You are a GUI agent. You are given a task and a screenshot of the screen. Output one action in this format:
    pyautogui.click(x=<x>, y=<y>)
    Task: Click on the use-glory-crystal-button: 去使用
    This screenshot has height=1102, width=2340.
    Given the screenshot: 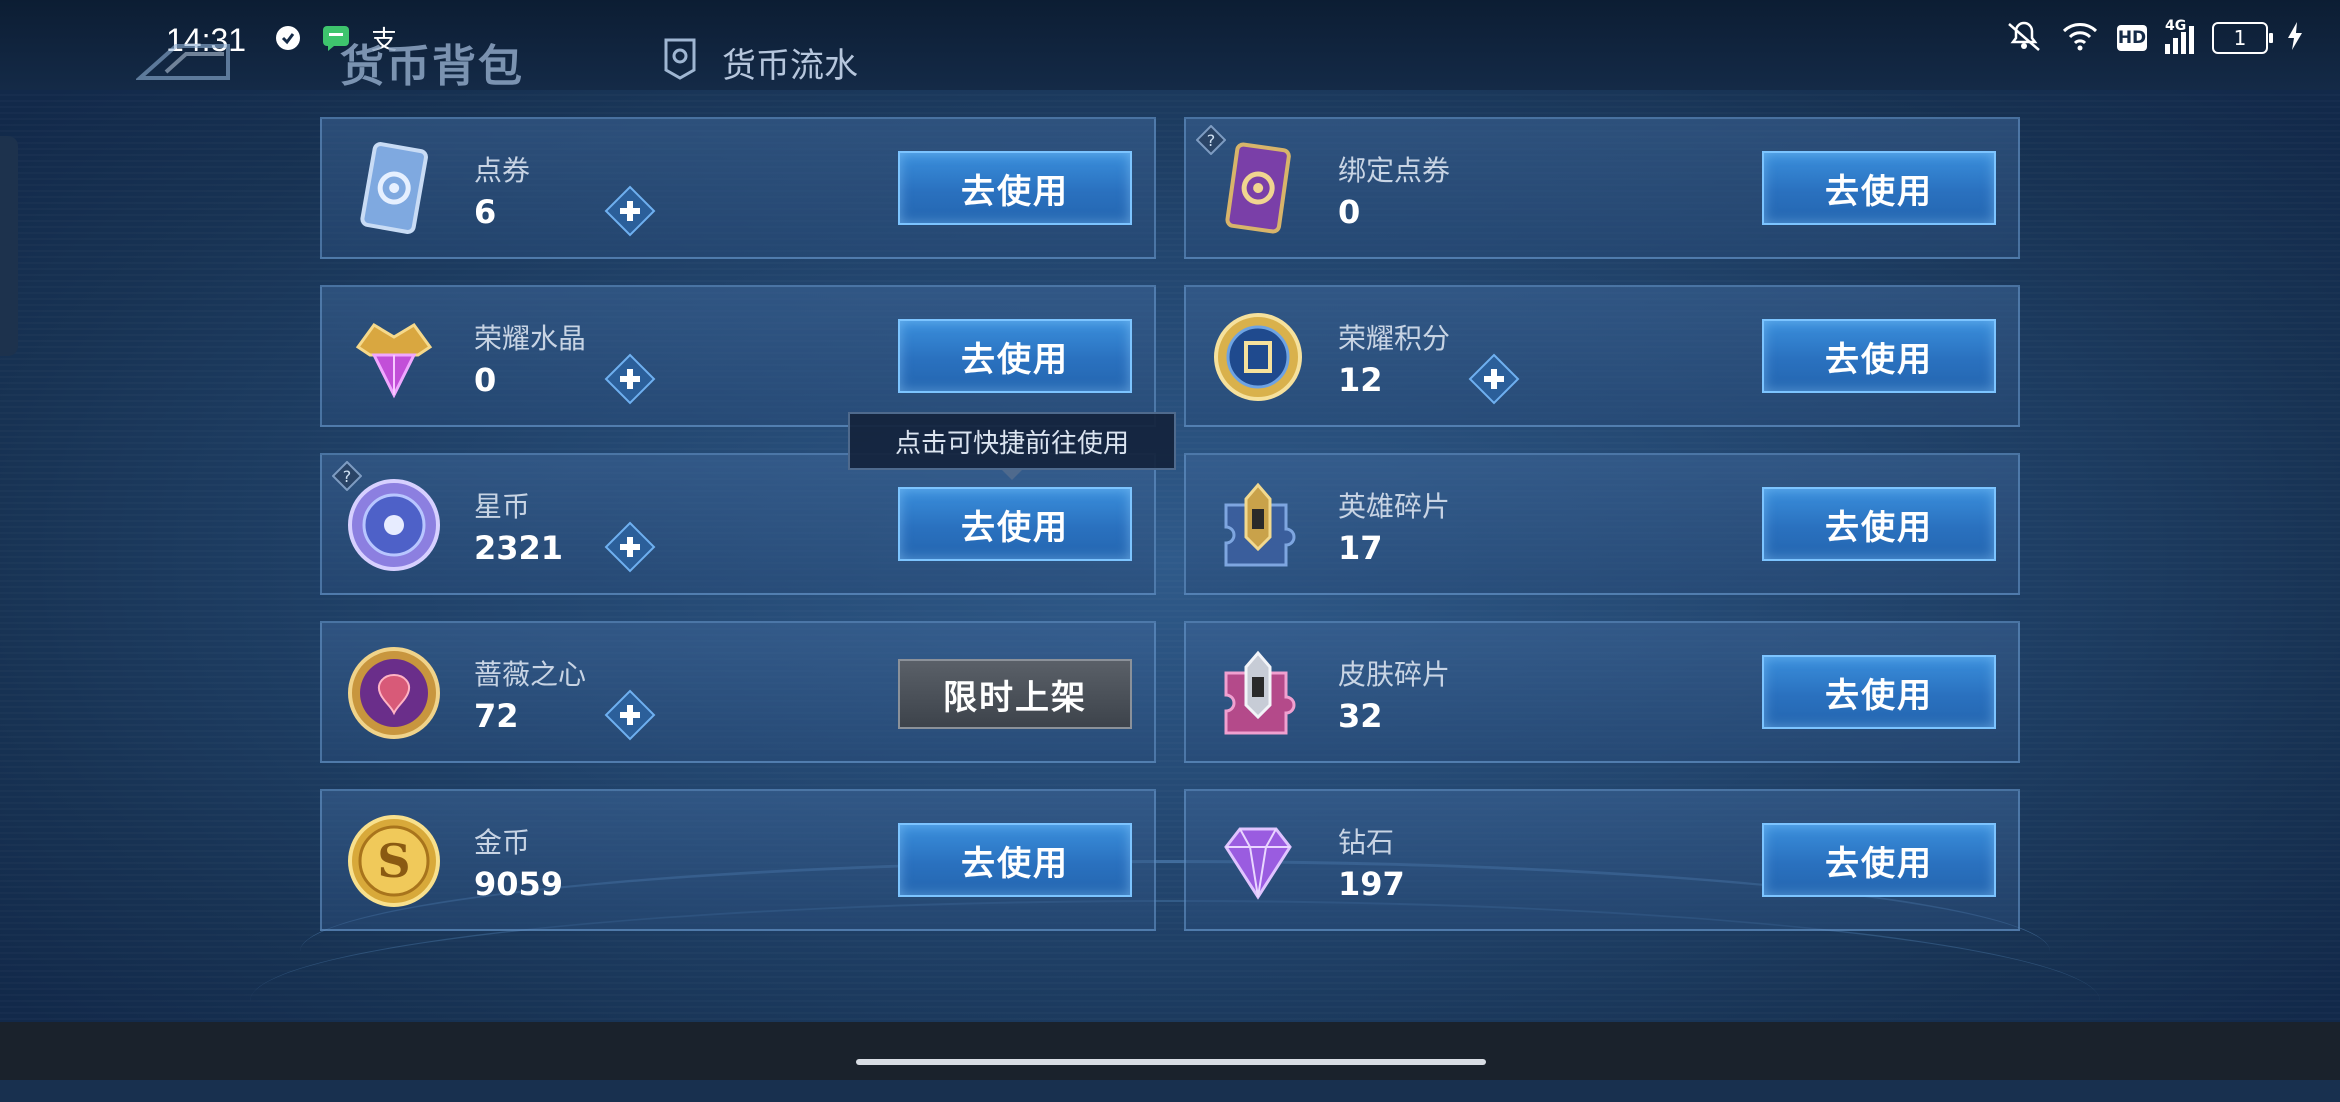 What is the action you would take?
    pyautogui.click(x=1015, y=356)
    